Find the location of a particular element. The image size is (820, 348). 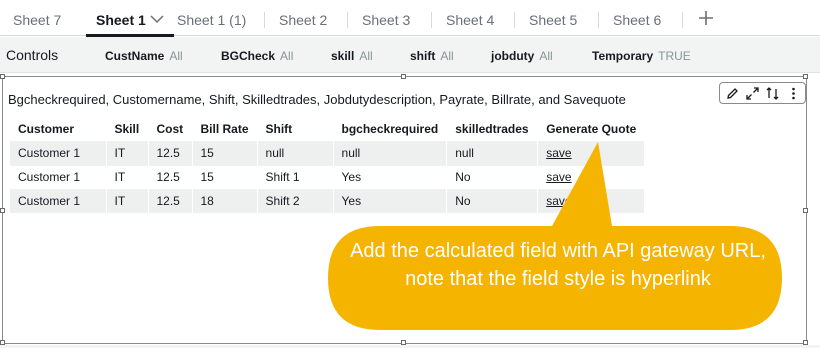

control-value: TRUE is located at coordinates (674, 56).